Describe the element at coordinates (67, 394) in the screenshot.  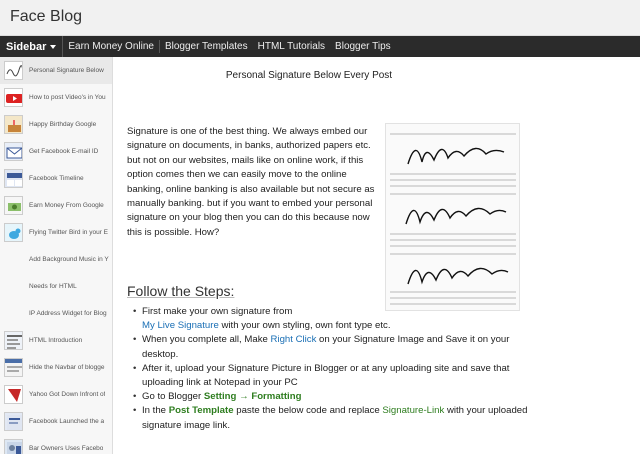
I see `sidebar-item-label: Yahoo Got Down Infront of` at that location.